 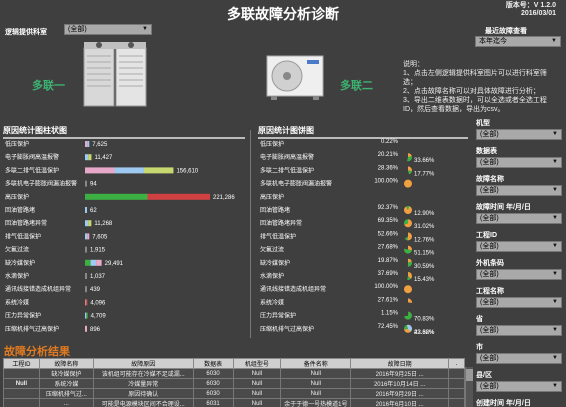 I want to click on bar-category-label: 回油管路堵异常, so click(x=26, y=223).